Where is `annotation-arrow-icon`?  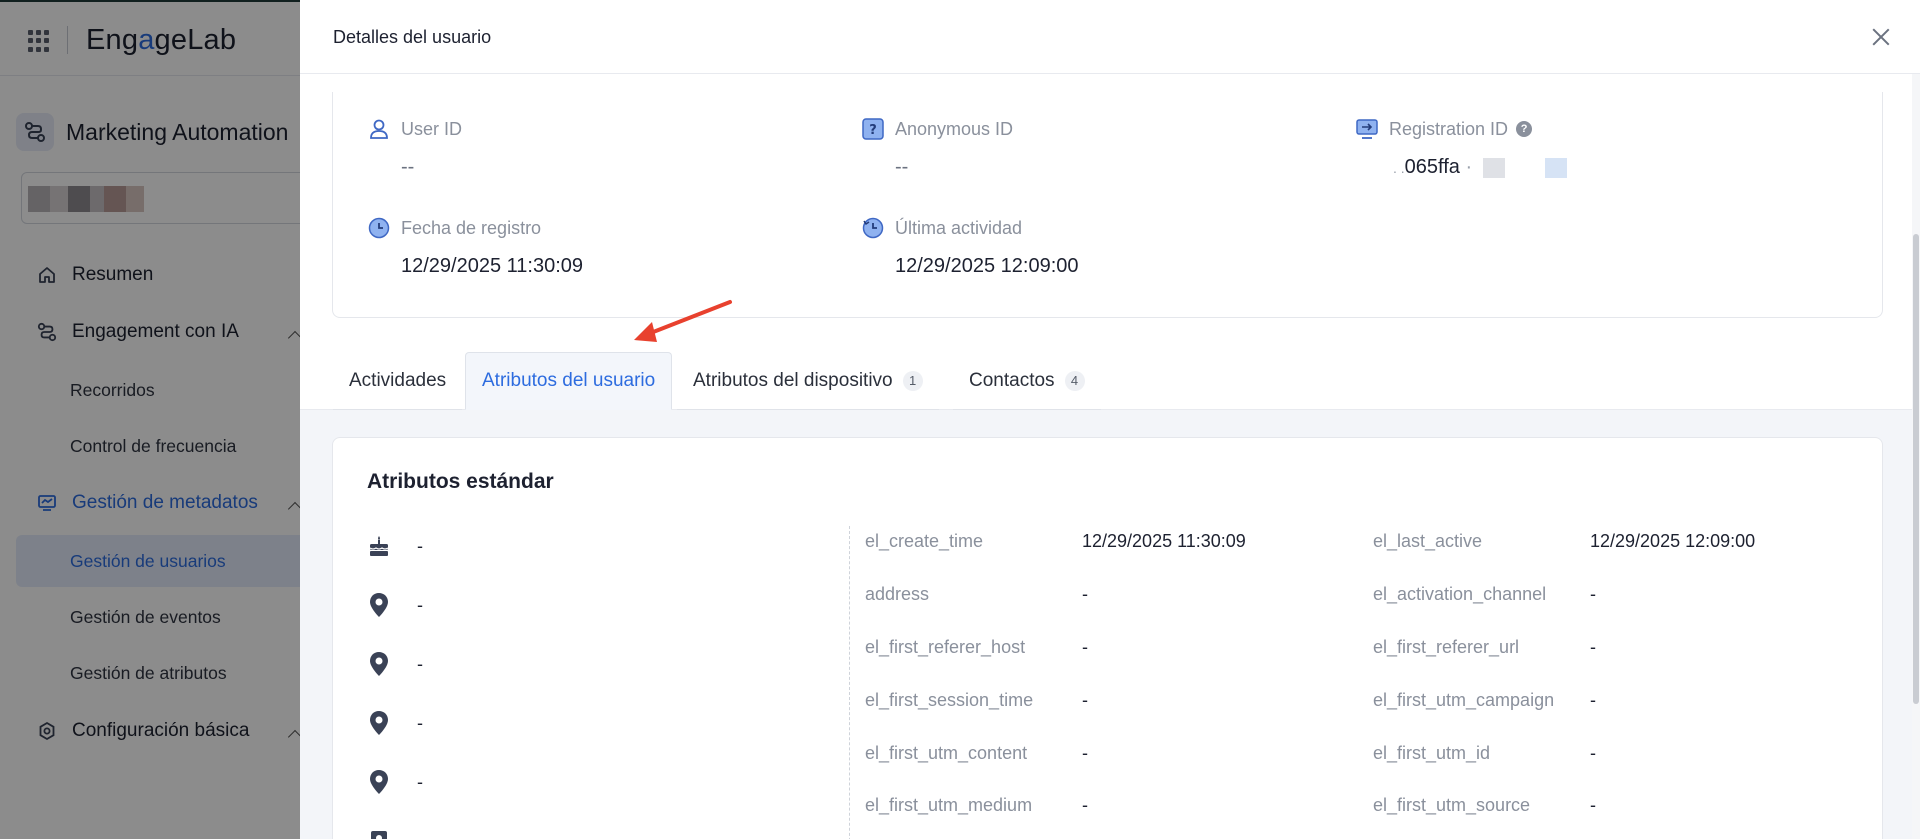 annotation-arrow-icon is located at coordinates (683, 321).